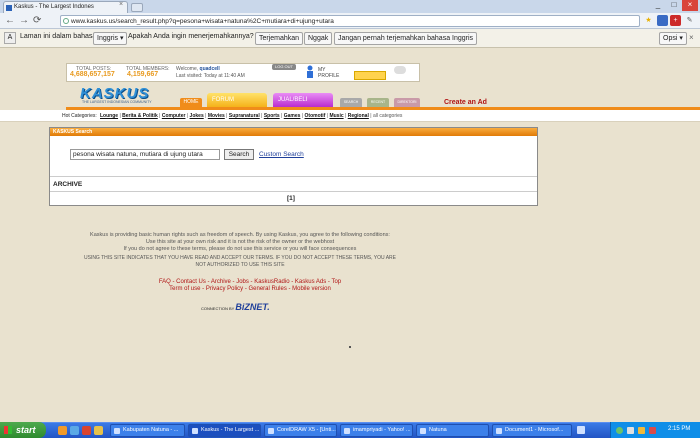  Describe the element at coordinates (8, 430) in the screenshot. I see `windows-flag-icon` at that location.